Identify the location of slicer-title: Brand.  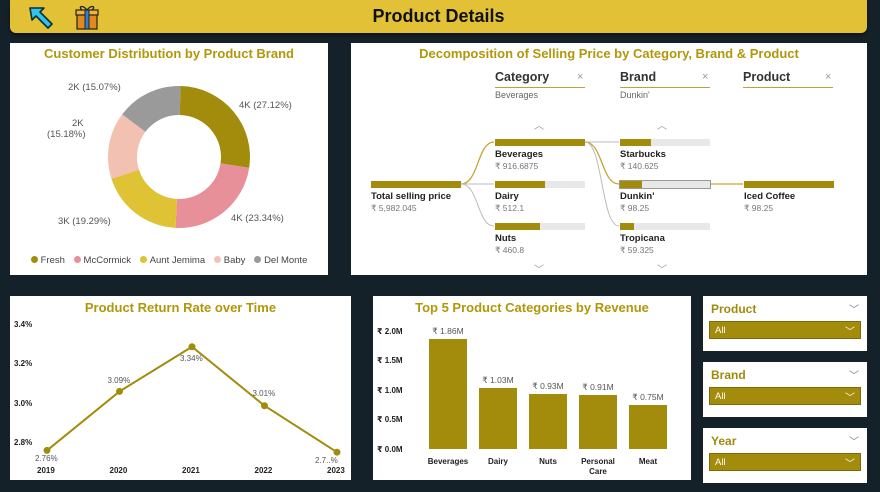
(728, 375).